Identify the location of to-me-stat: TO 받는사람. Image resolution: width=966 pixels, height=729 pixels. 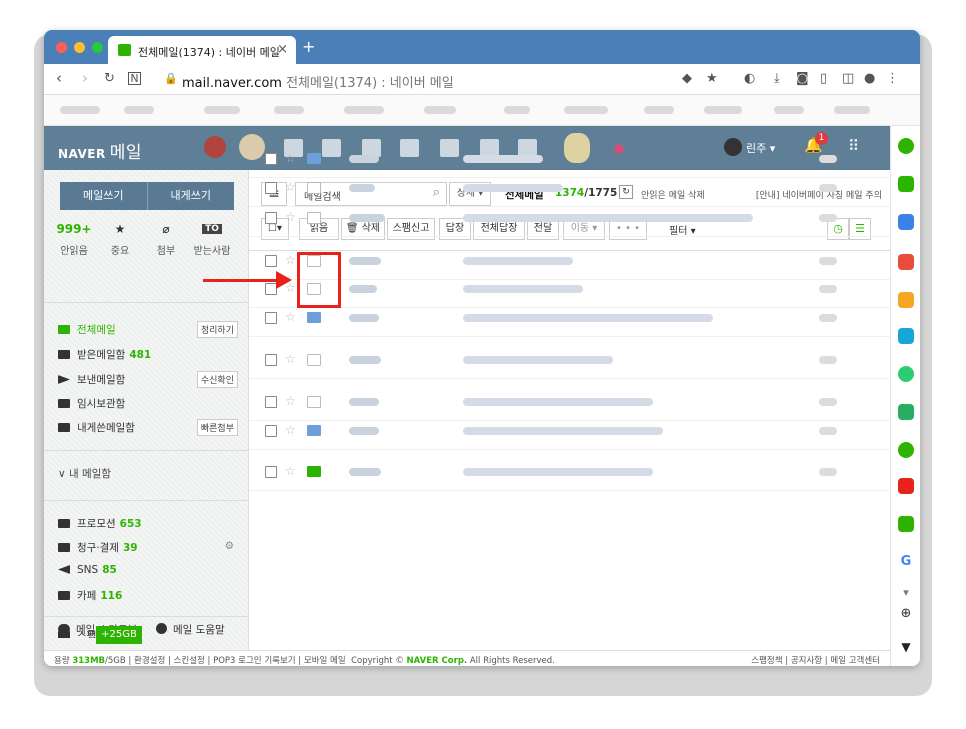
(212, 239).